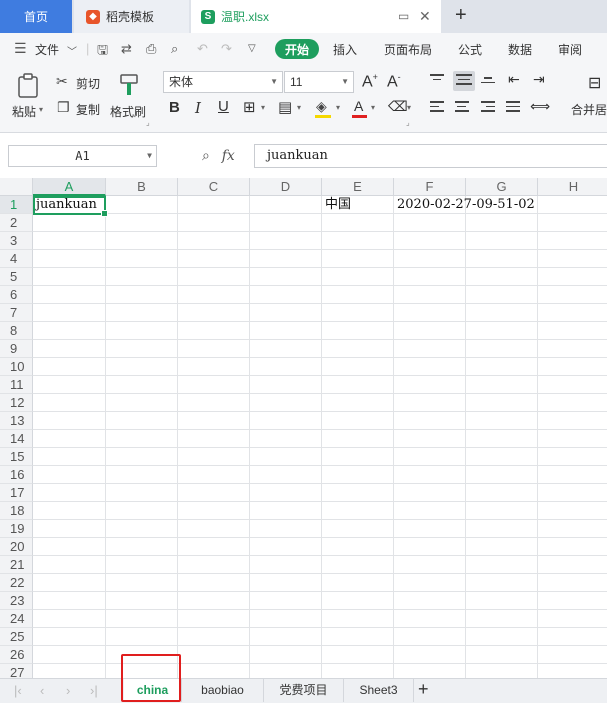 Image resolution: width=607 pixels, height=703 pixels. Describe the element at coordinates (361, 109) in the screenshot. I see `font-color-icon: A` at that location.